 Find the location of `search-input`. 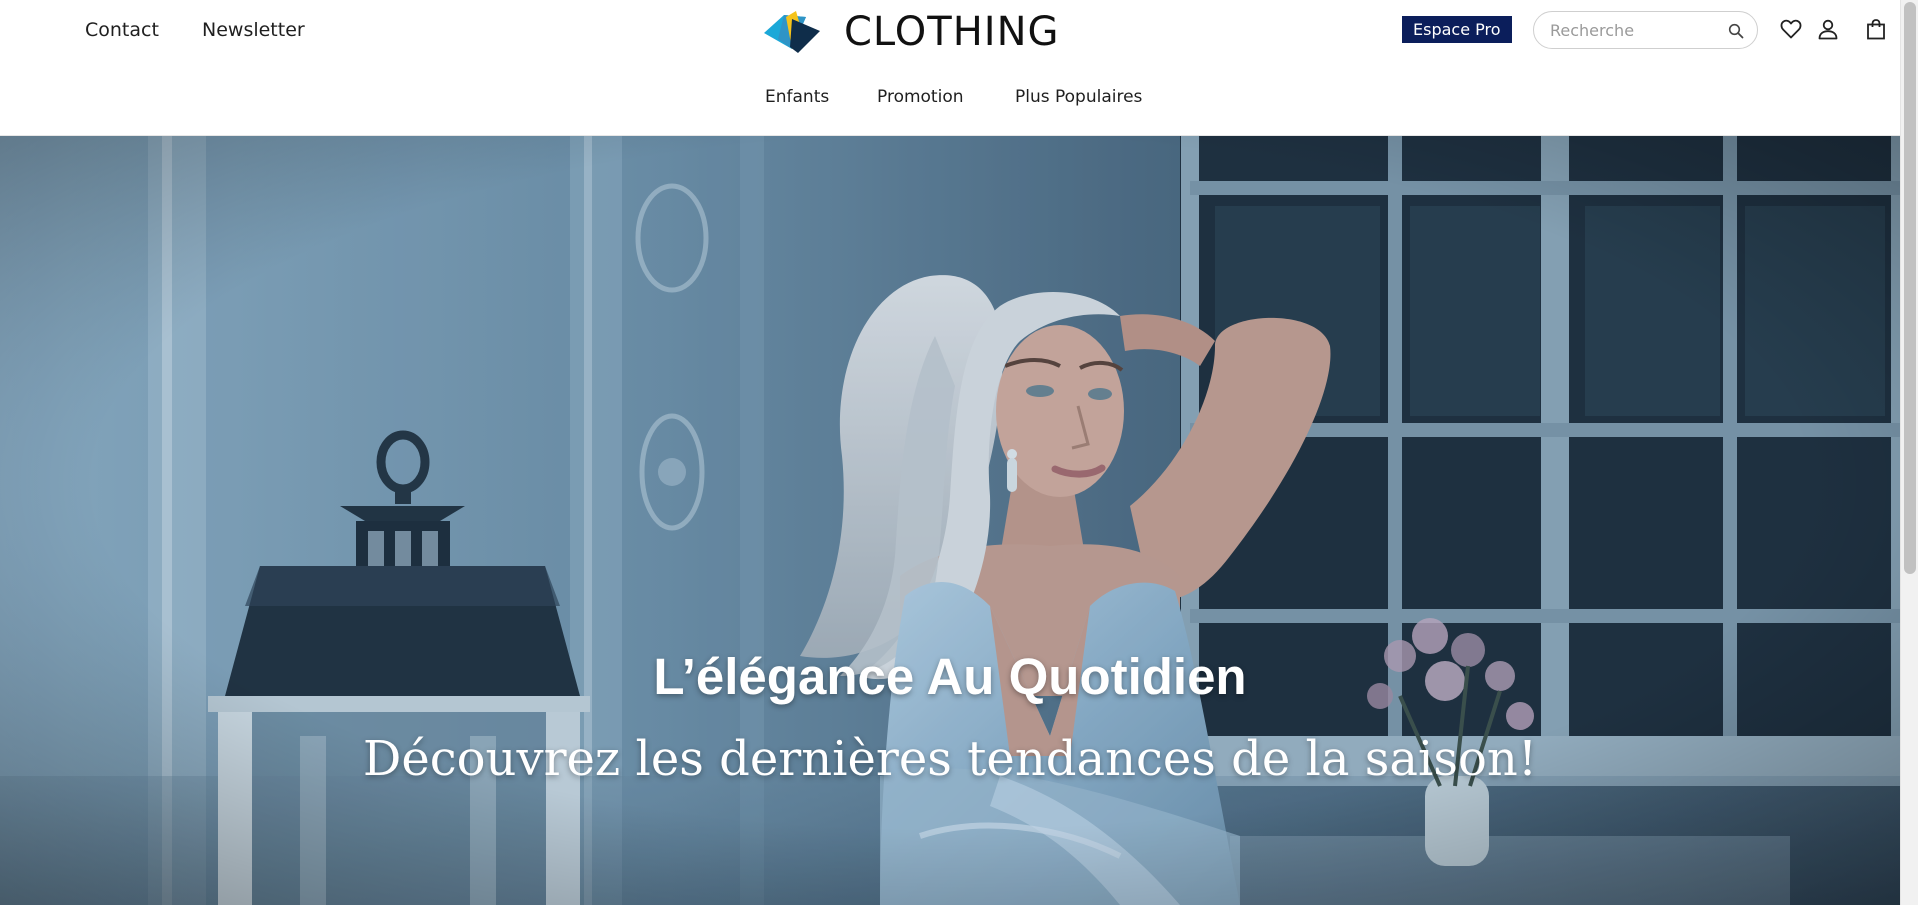

search-input is located at coordinates (1635, 30).